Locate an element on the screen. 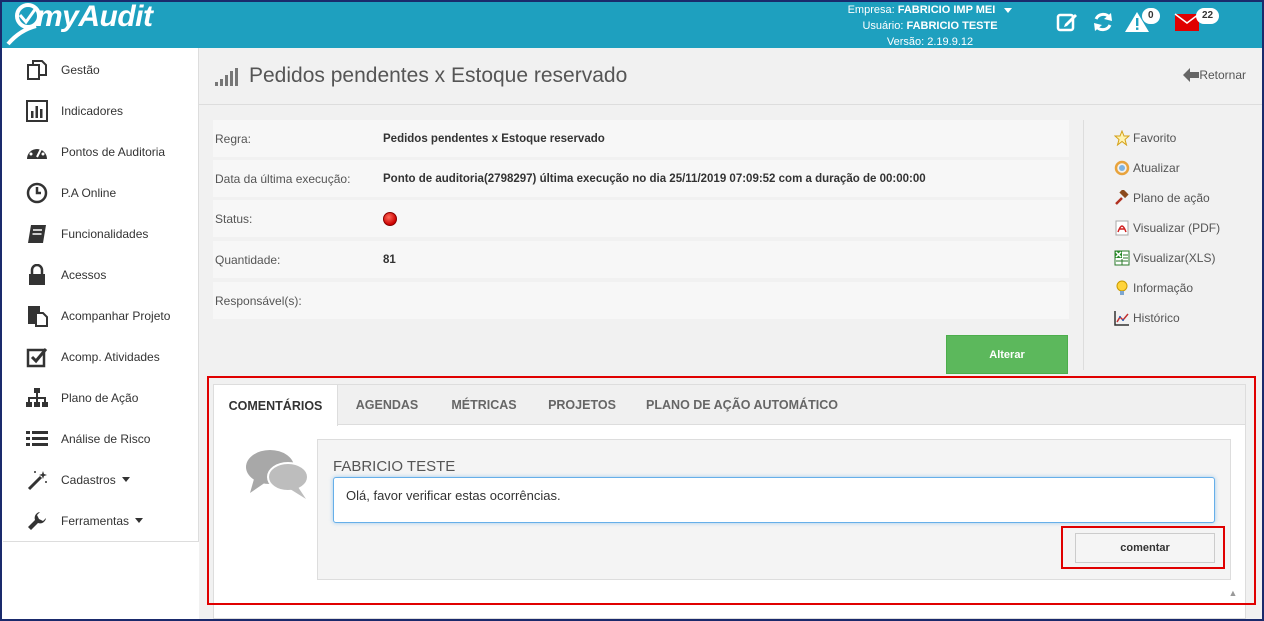 This screenshot has width=1264, height=621. sidebar-item-label: Pontos de Auditoria is located at coordinates (113, 151).